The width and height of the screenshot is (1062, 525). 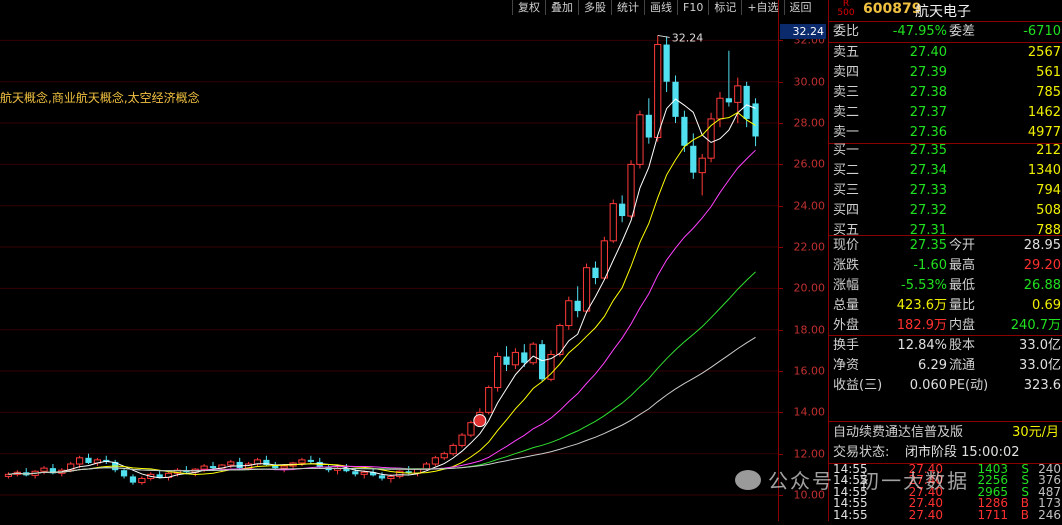 I want to click on toolbar-button: F10, so click(x=692, y=7).